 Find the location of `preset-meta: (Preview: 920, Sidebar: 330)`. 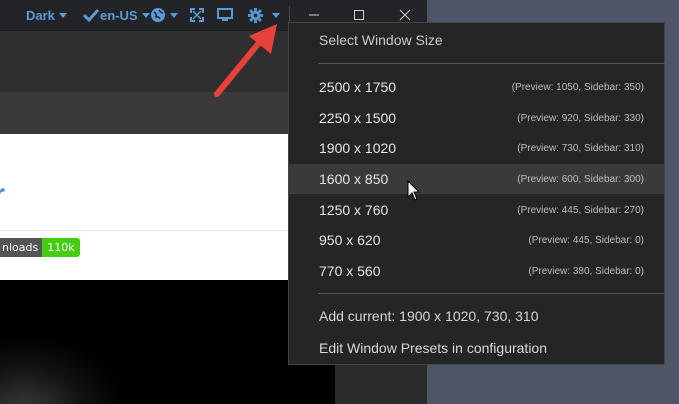

preset-meta: (Preview: 920, Sidebar: 330) is located at coordinates (580, 118).